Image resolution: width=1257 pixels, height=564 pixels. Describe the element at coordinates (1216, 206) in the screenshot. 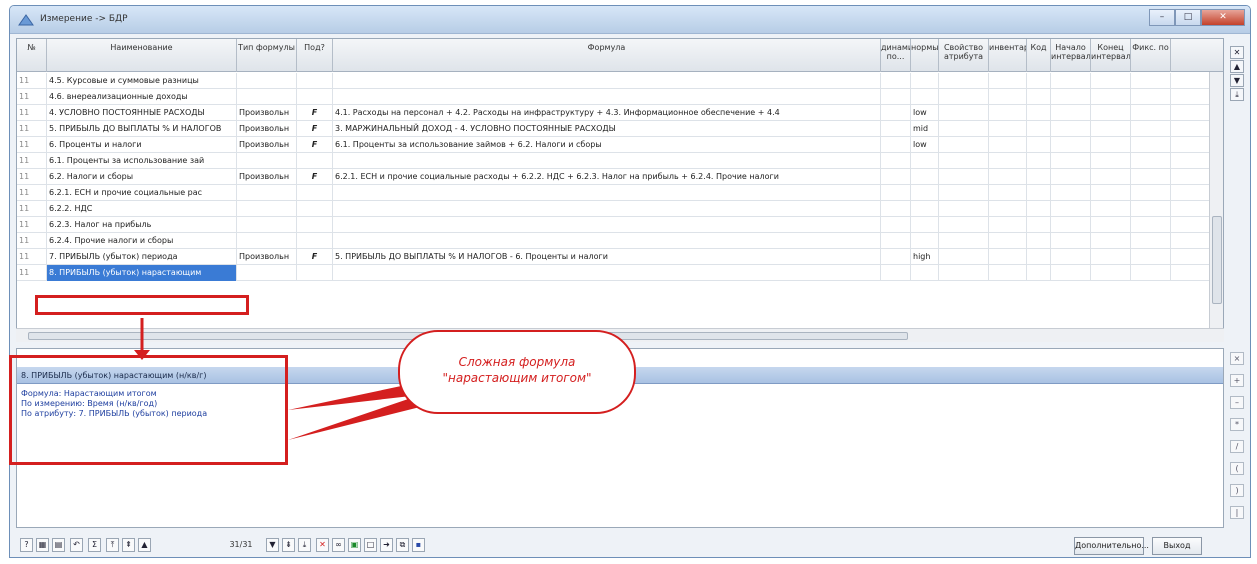

I see `vertical-scrollbar` at that location.